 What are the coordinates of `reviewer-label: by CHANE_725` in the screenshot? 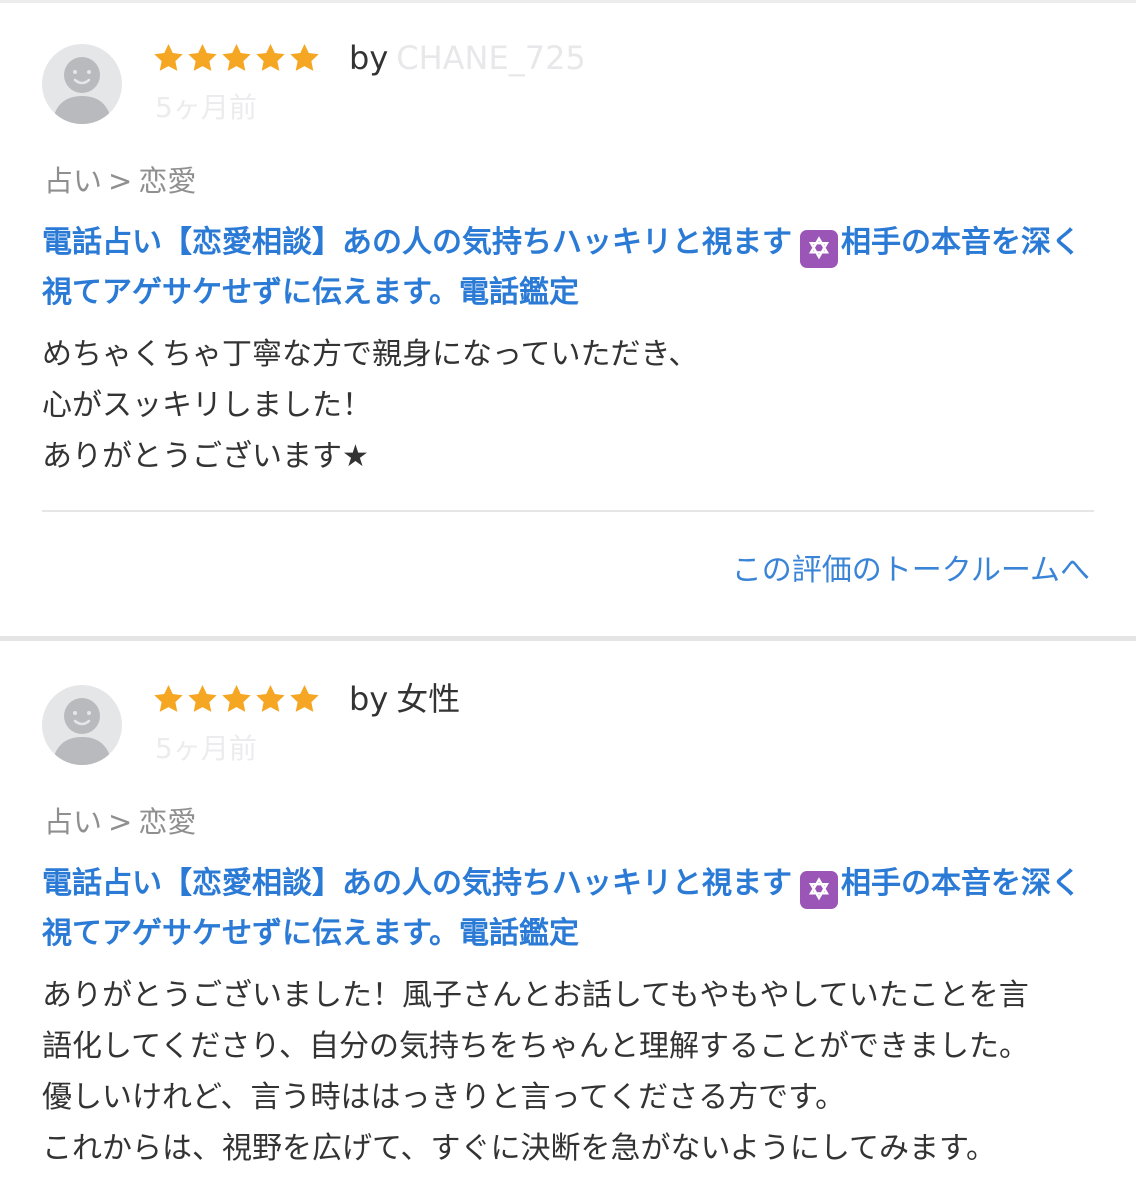 It's located at (467, 58).